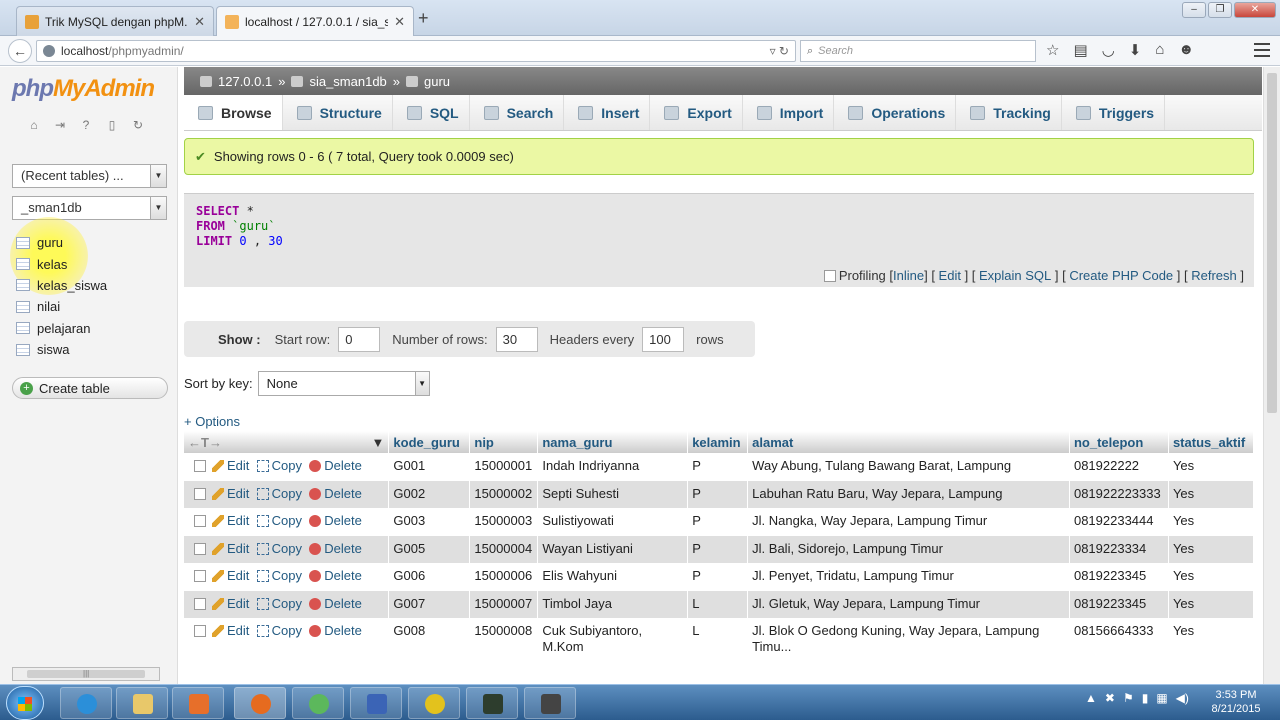 The height and width of the screenshot is (720, 1280). Describe the element at coordinates (91, 263) in the screenshot. I see `table-item-kelas: kelas` at that location.